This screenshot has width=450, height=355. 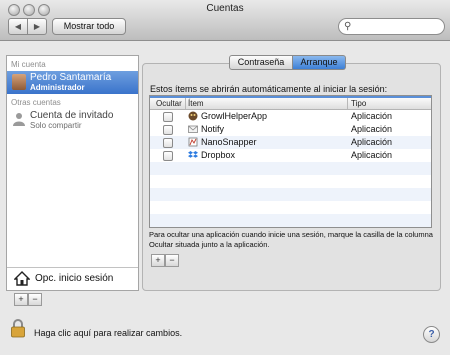 I want to click on add-startup-item-button: +, so click(x=158, y=260).